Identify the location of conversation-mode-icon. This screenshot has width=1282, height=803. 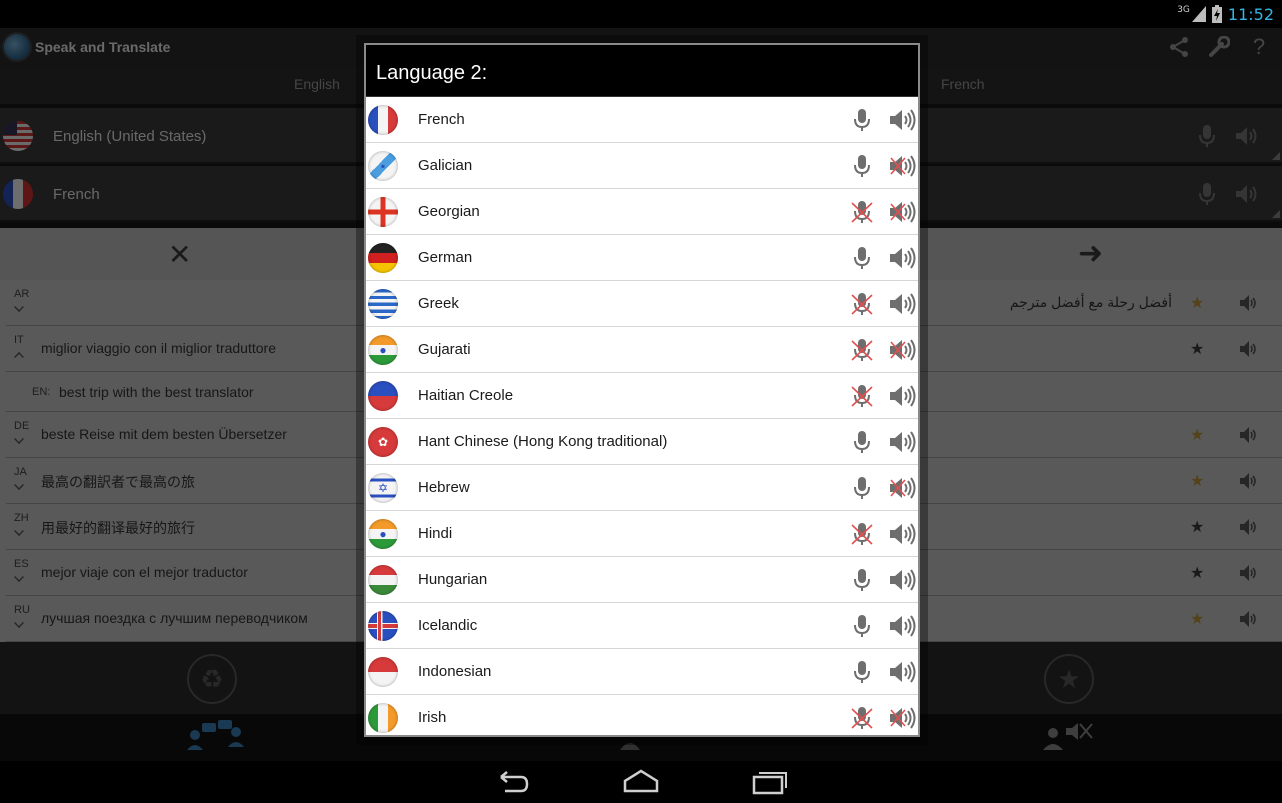
(217, 736).